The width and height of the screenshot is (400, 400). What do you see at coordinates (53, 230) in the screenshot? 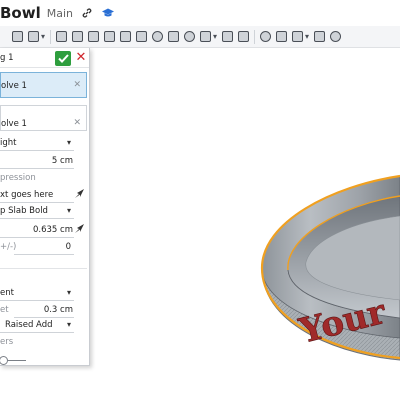
I see `size-value: 0.635 cm` at bounding box center [53, 230].